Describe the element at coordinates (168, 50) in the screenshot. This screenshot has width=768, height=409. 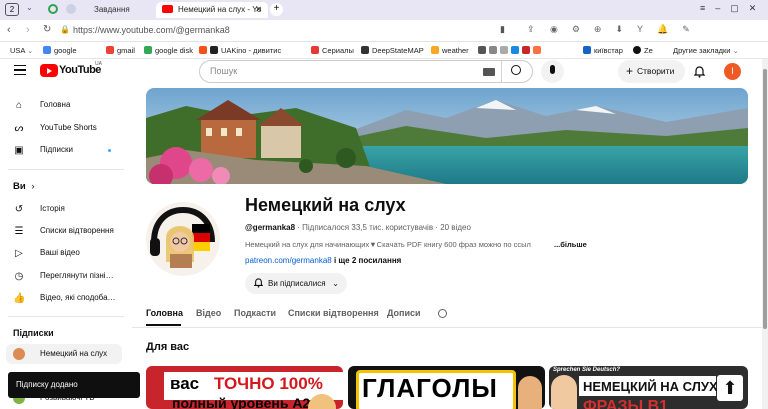
I see `bookmark-item: google disk` at that location.